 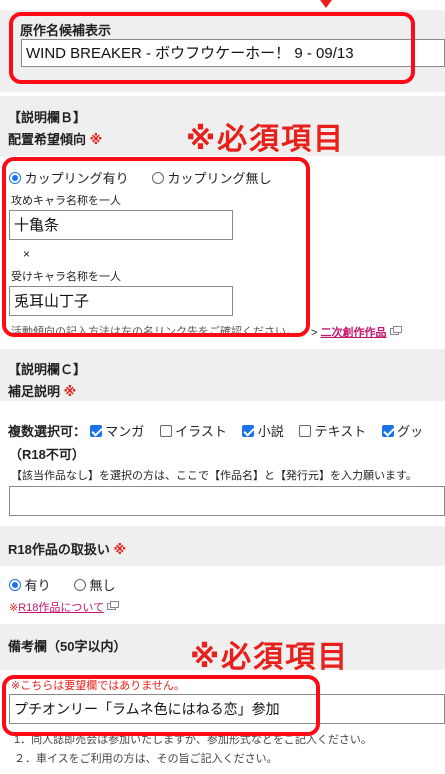 What do you see at coordinates (326, 4) in the screenshot?
I see `scroll-marker-icon` at bounding box center [326, 4].